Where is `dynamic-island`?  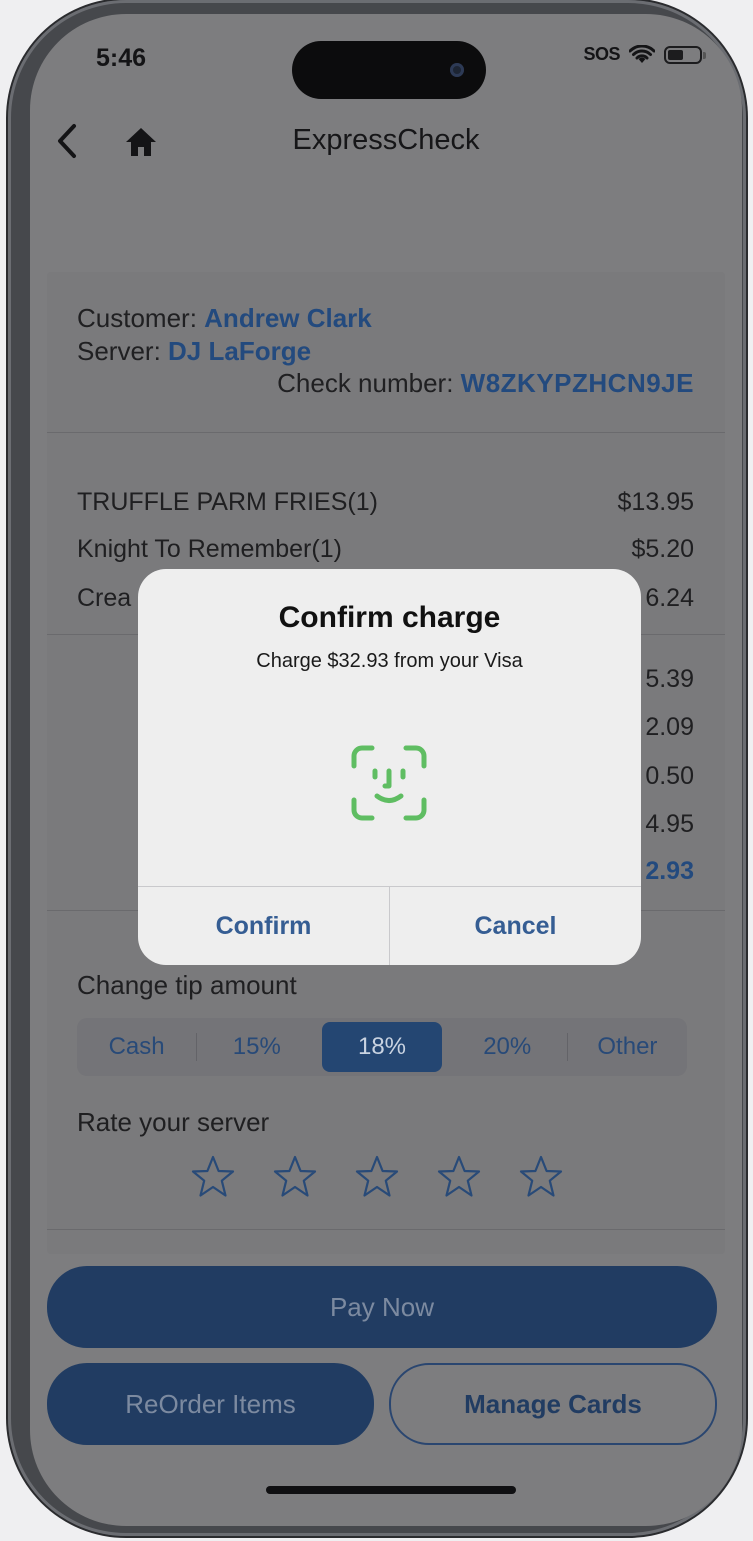
dynamic-island is located at coordinates (389, 70).